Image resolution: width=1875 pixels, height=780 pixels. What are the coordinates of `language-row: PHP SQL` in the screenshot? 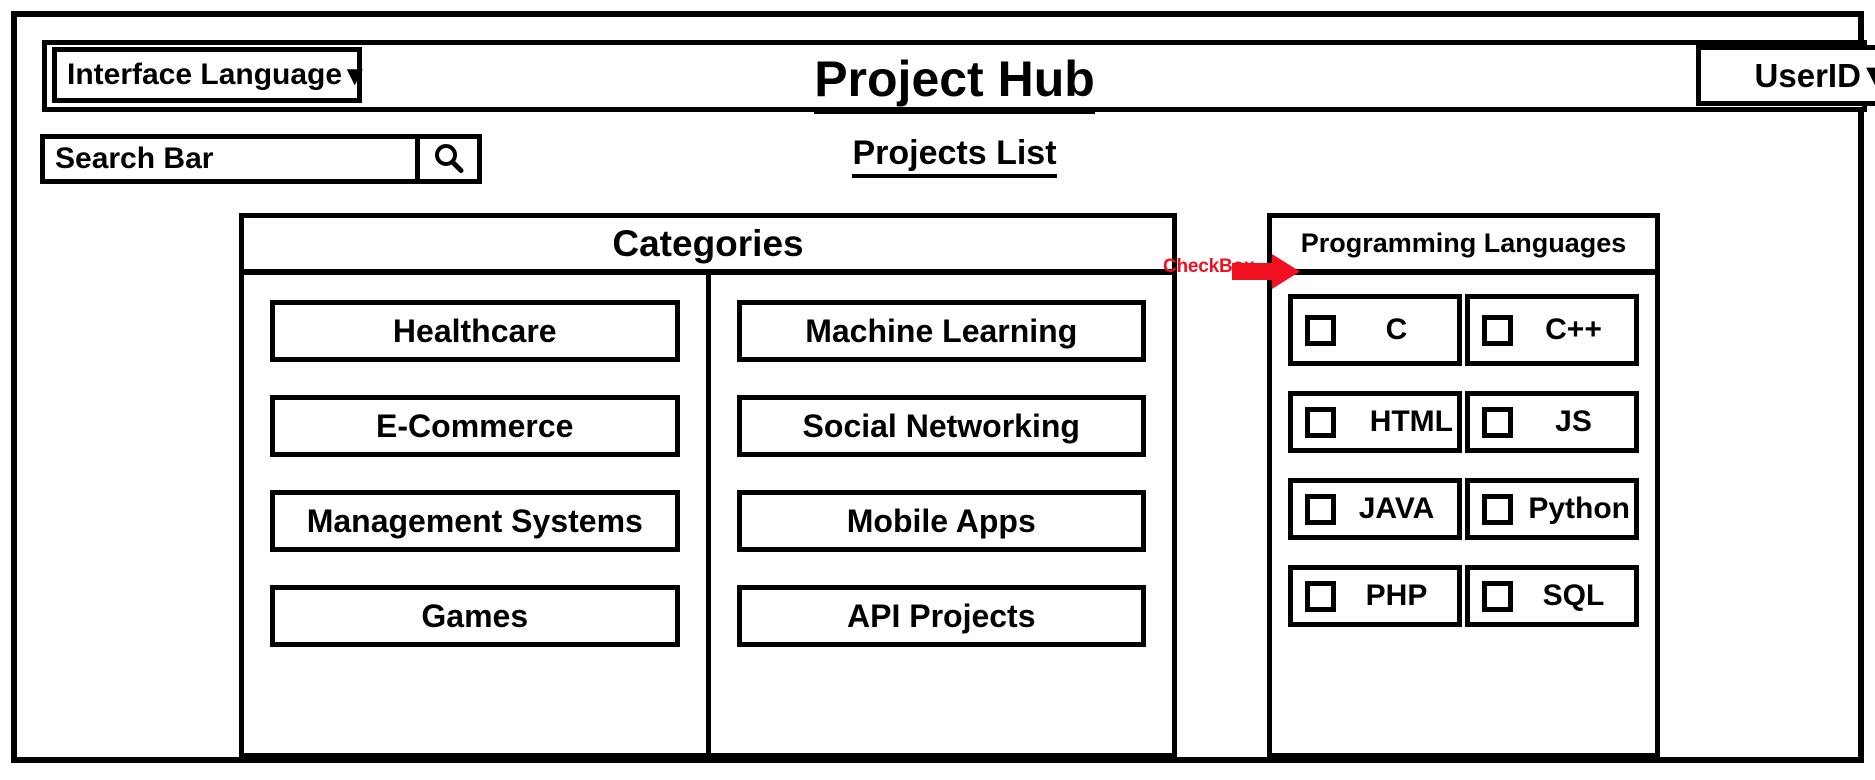 It's located at (1463, 596).